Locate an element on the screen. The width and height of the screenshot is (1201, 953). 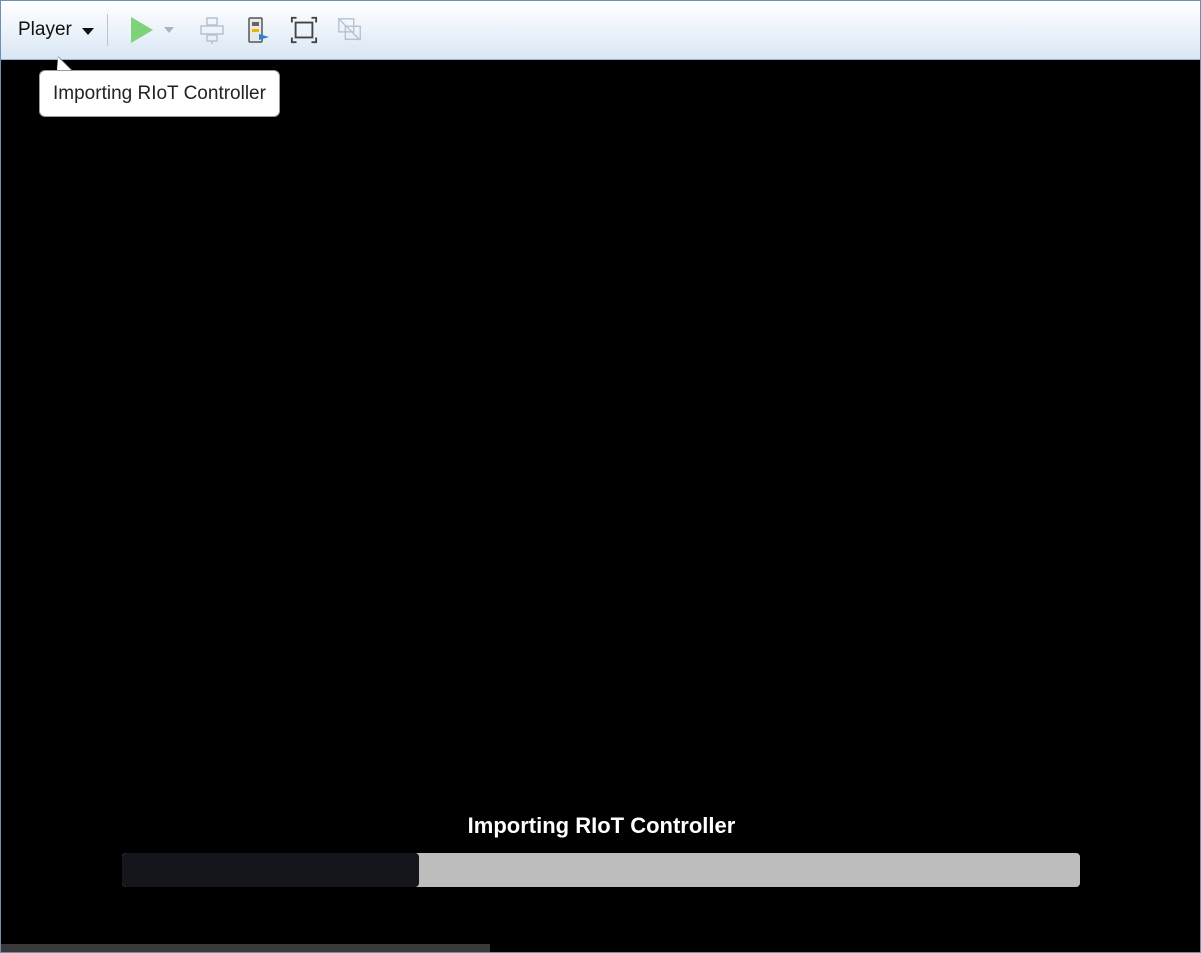
fullscreen-icon is located at coordinates (303, 30).